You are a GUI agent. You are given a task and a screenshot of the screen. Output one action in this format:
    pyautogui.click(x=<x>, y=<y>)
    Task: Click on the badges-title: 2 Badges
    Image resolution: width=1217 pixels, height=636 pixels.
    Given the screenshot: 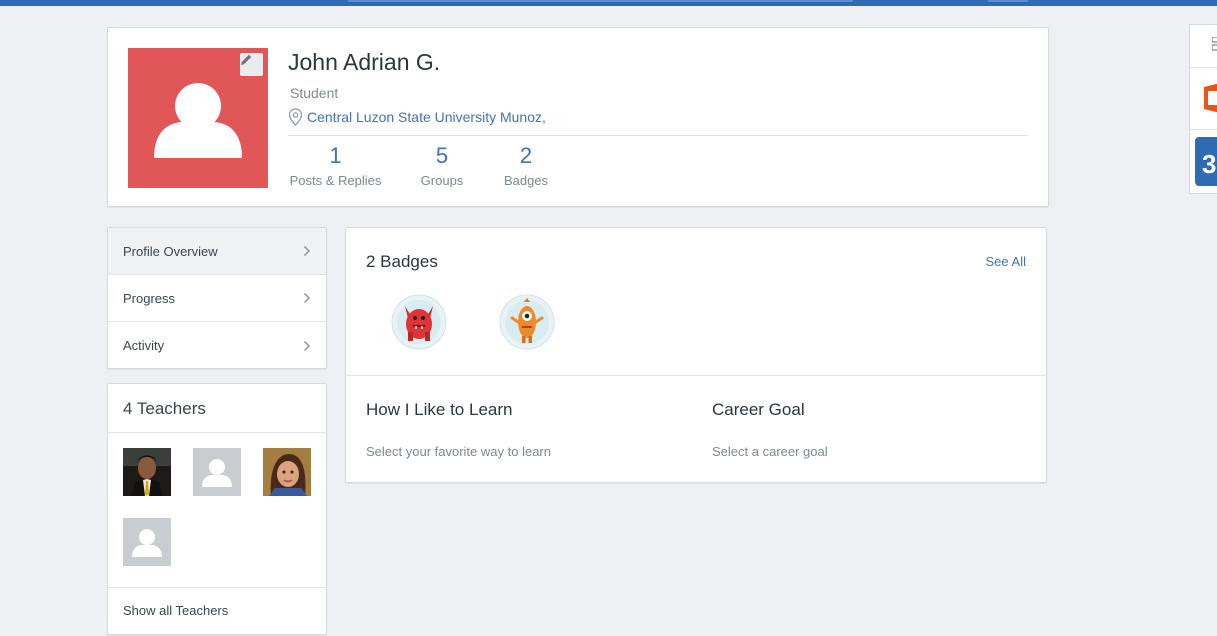 What is the action you would take?
    pyautogui.click(x=402, y=261)
    